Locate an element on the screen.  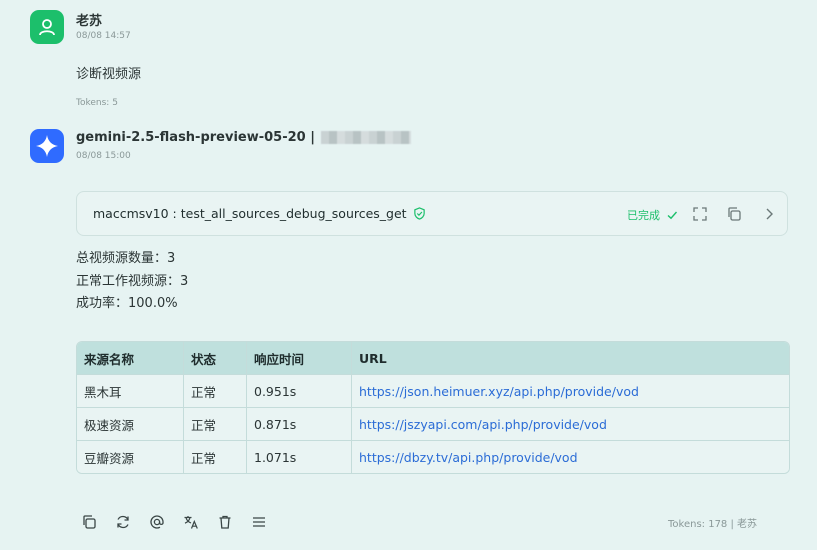
menu-icon is located at coordinates (259, 522).